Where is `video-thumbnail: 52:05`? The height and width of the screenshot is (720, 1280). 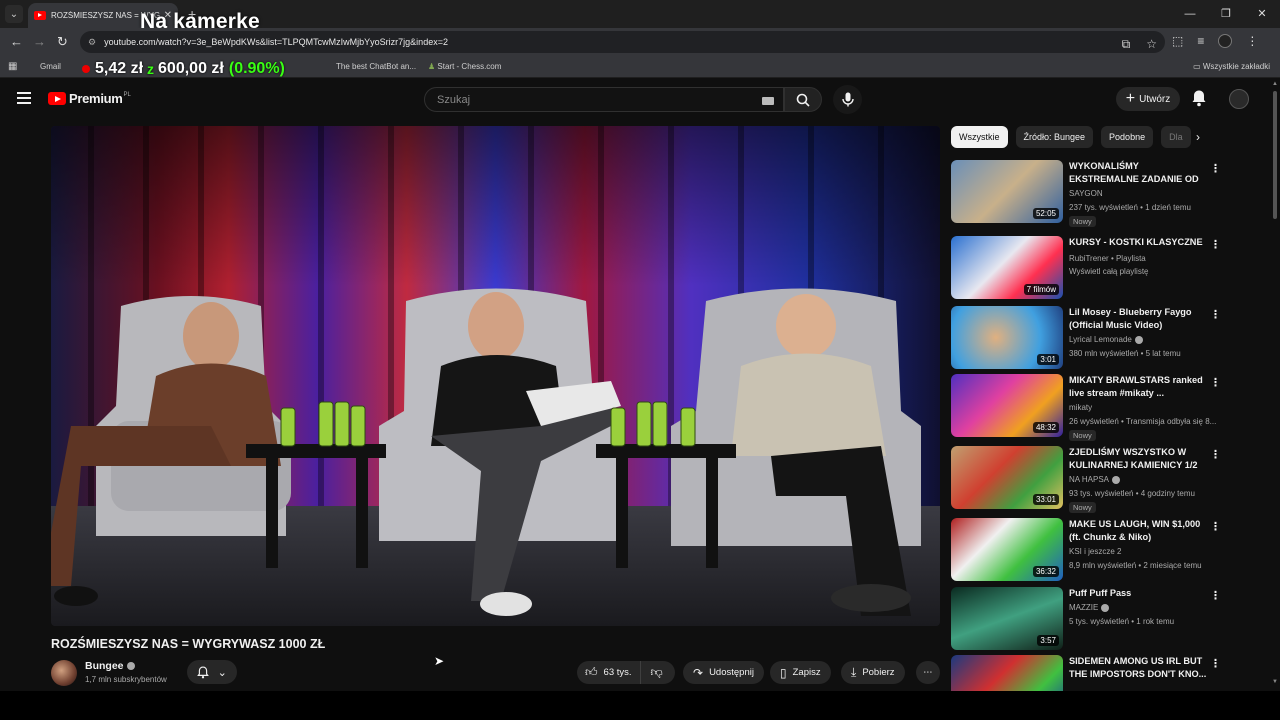 video-thumbnail: 52:05 is located at coordinates (1007, 191).